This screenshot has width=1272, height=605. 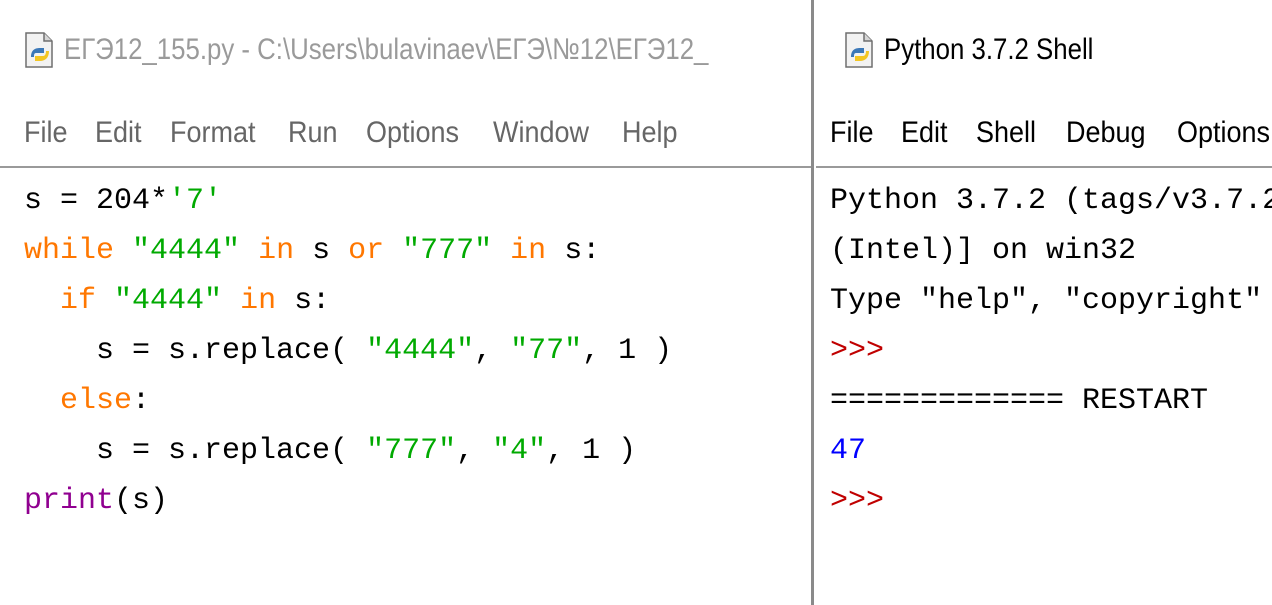 I want to click on shell-title: Python 3.7.2 Shell, so click(x=989, y=49).